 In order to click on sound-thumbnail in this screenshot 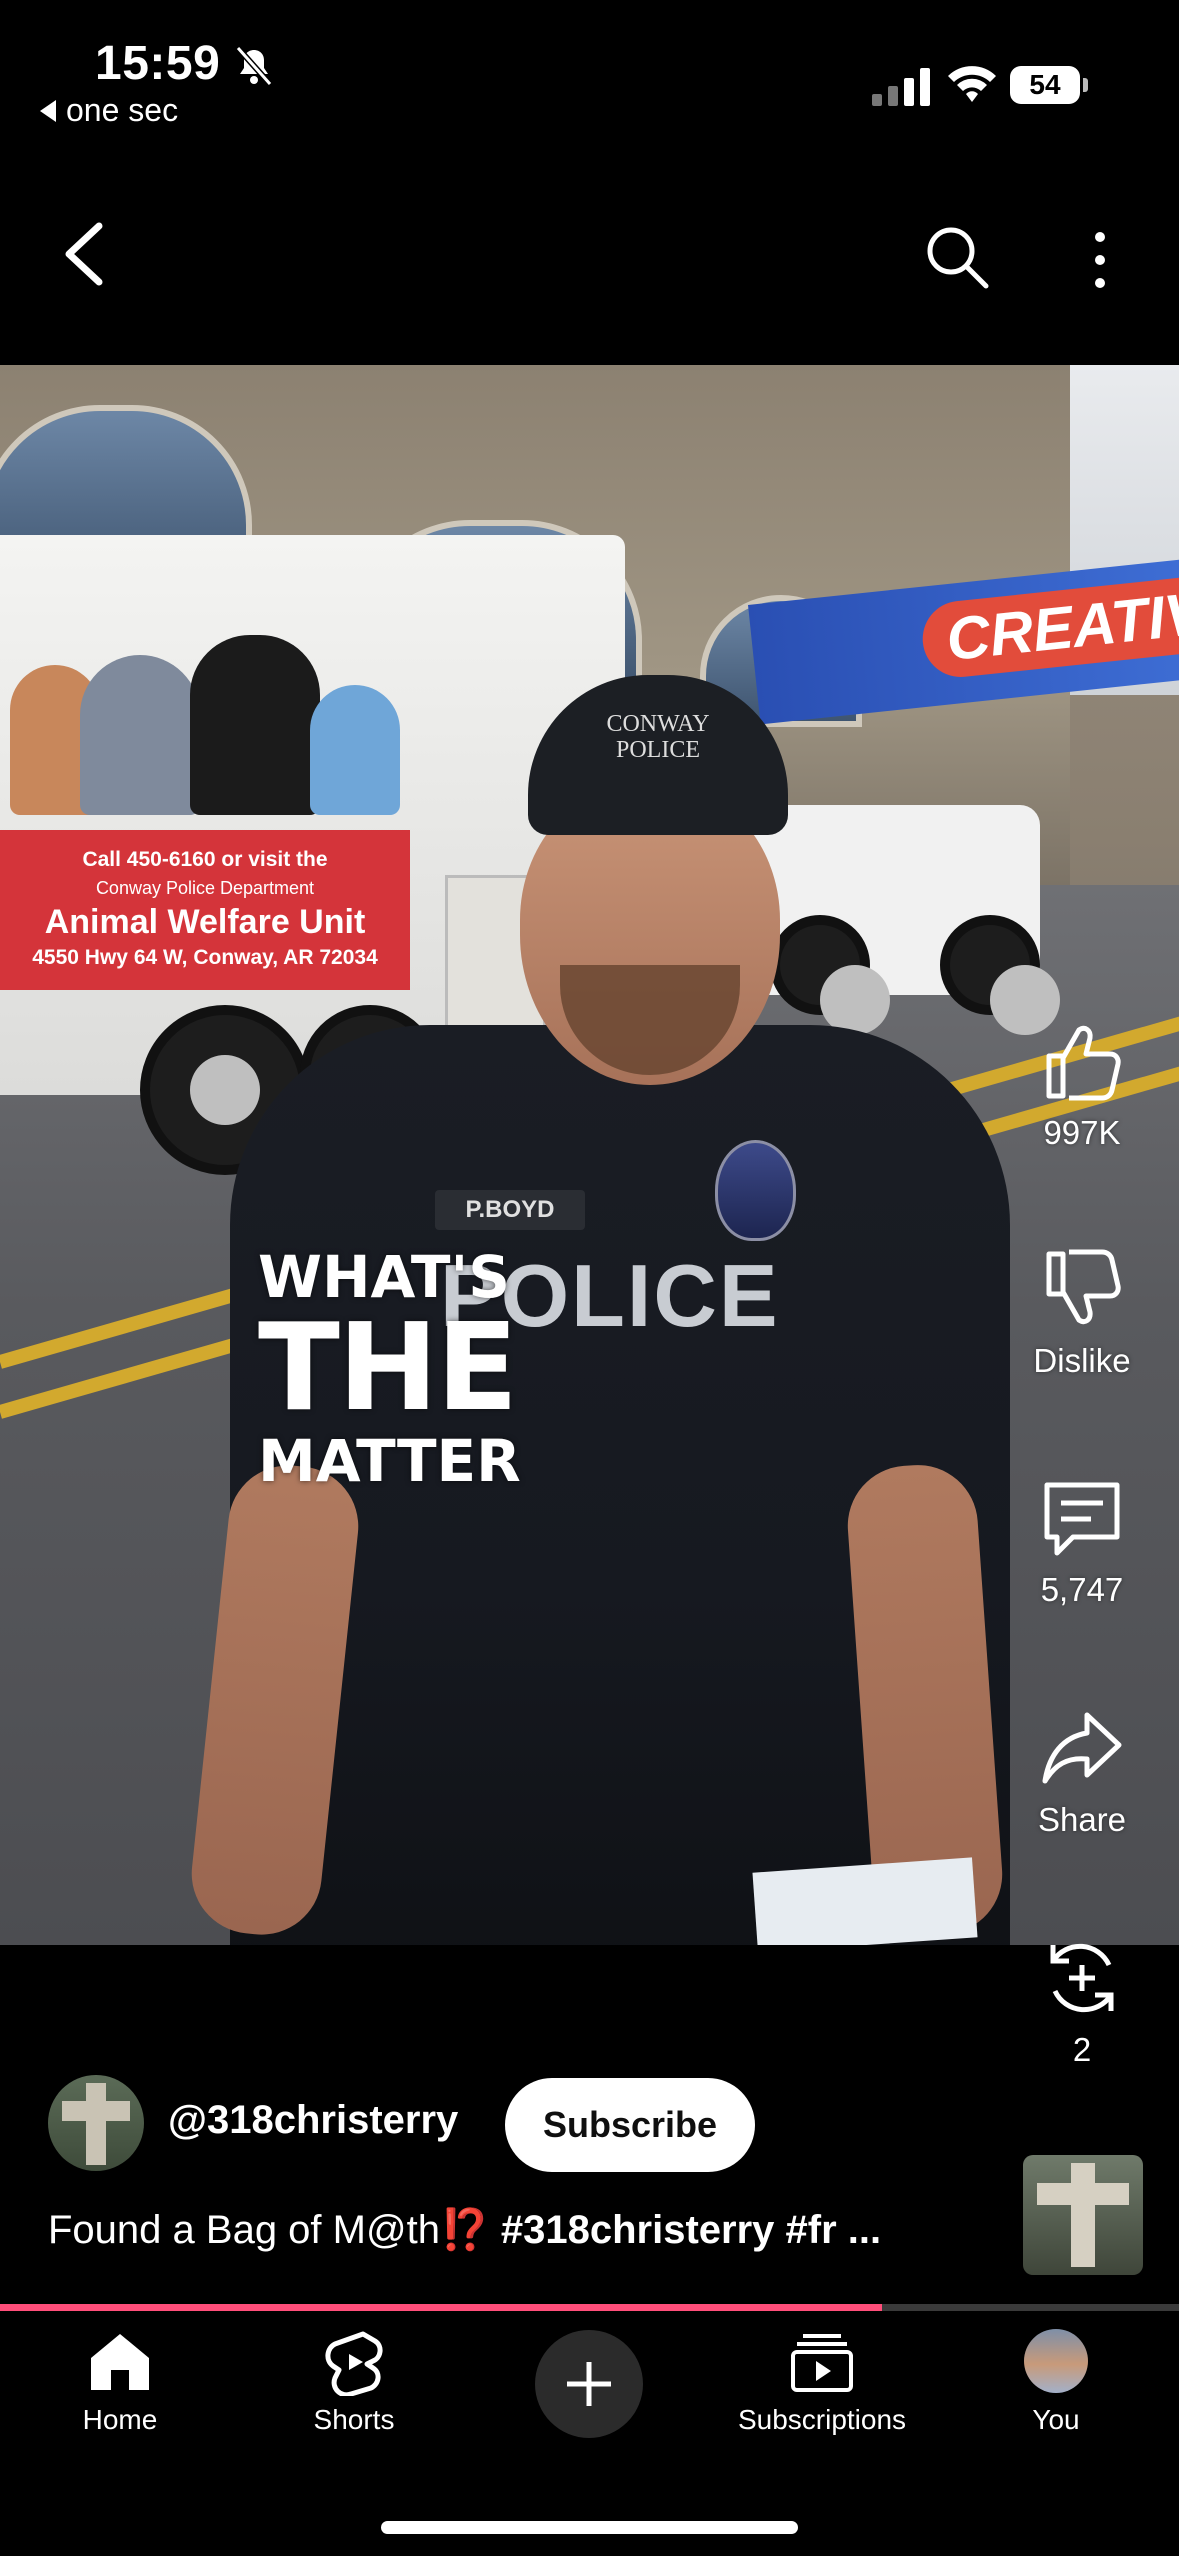, I will do `click(1083, 2215)`.